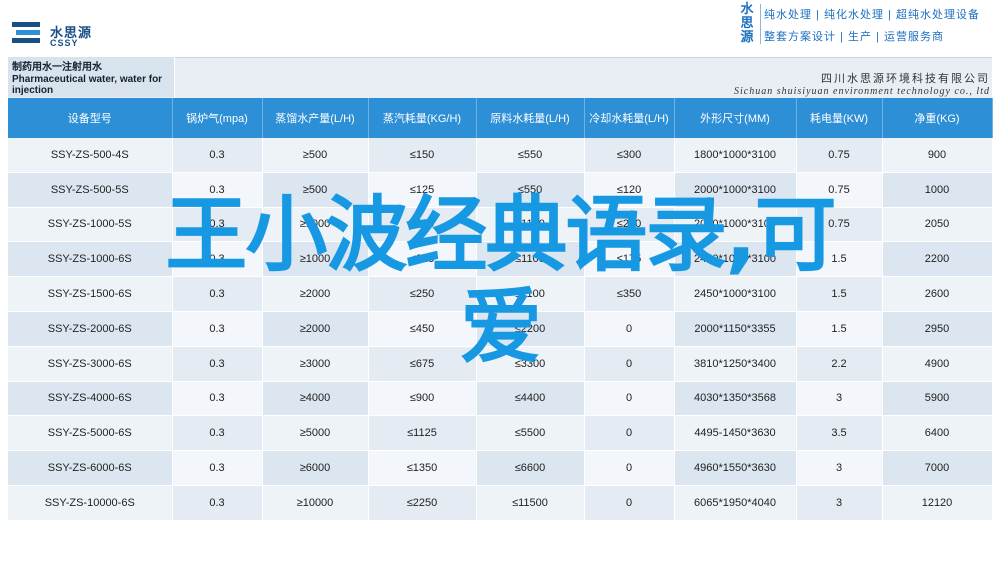 The height and width of the screenshot is (581, 1000). I want to click on water-drop-logo-icon, so click(26, 32).